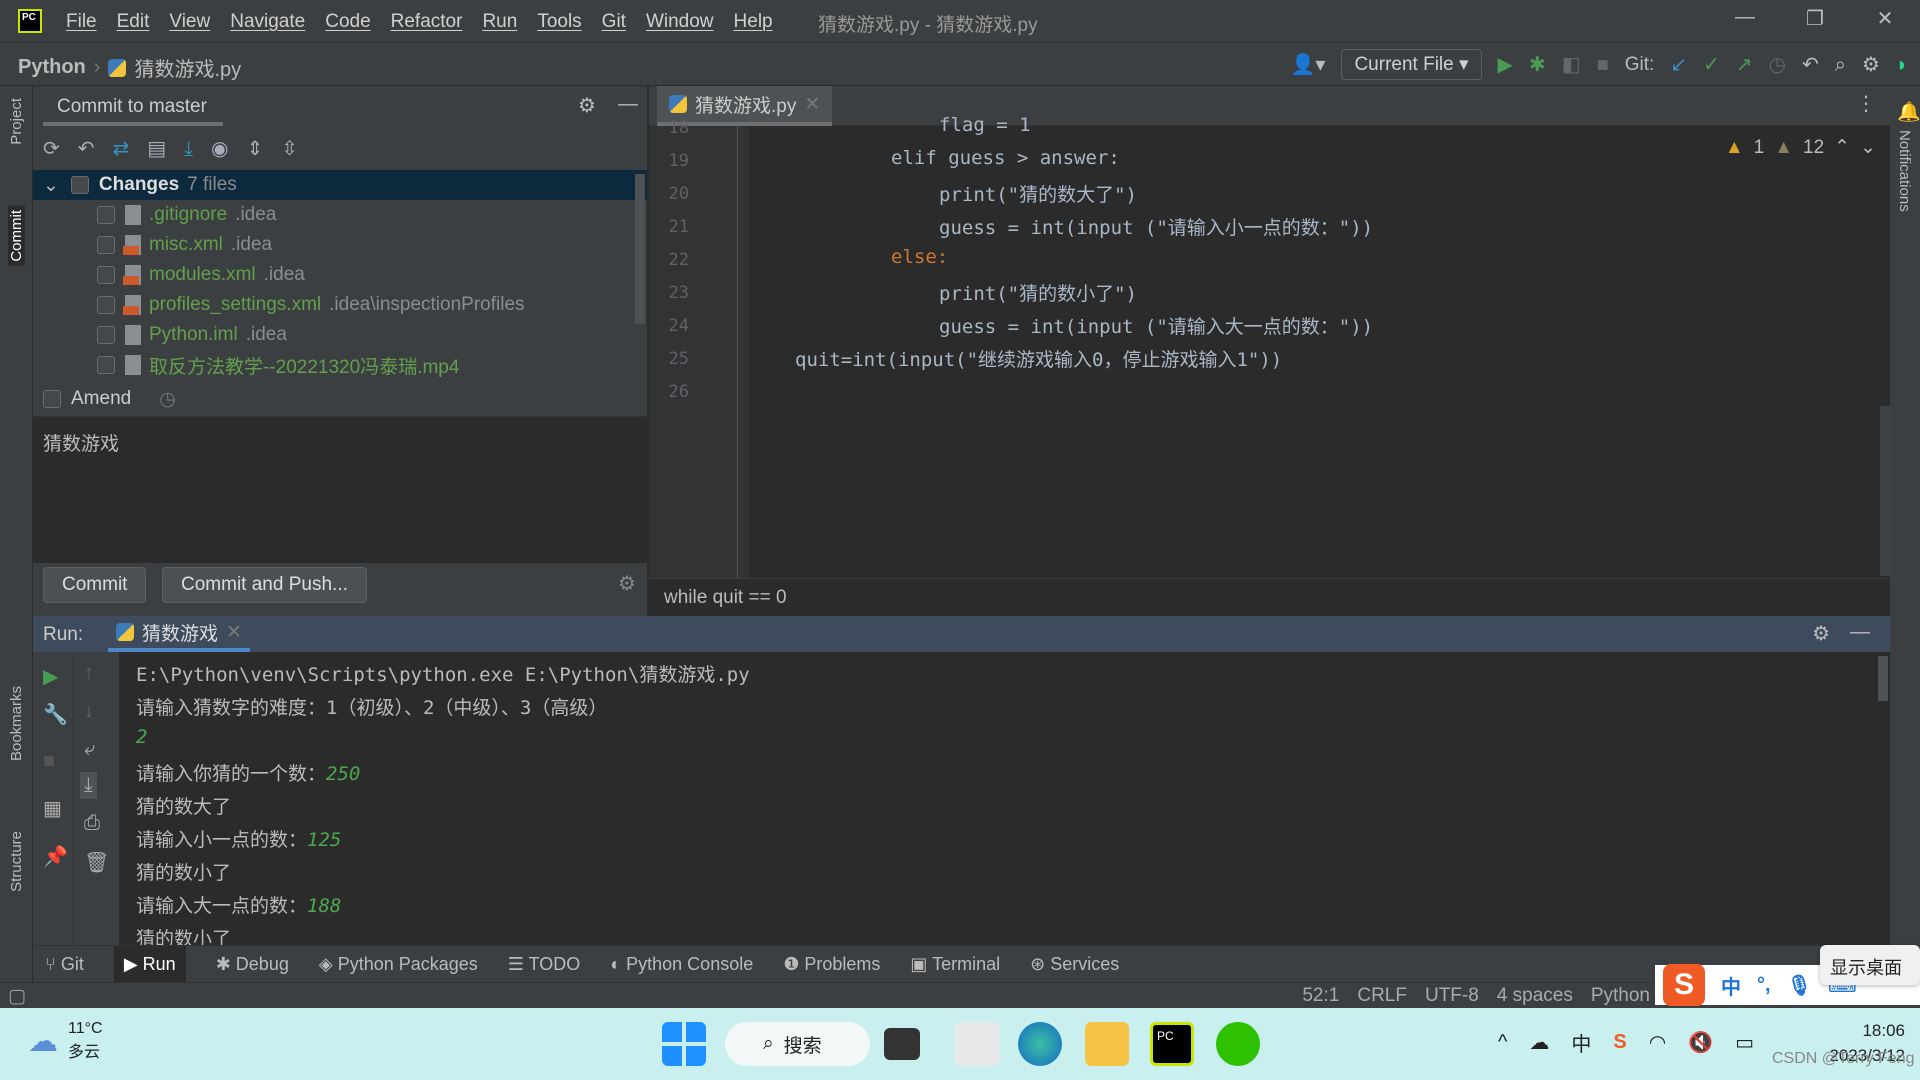 This screenshot has width=1920, height=1080. I want to click on menu-file: File, so click(81, 22).